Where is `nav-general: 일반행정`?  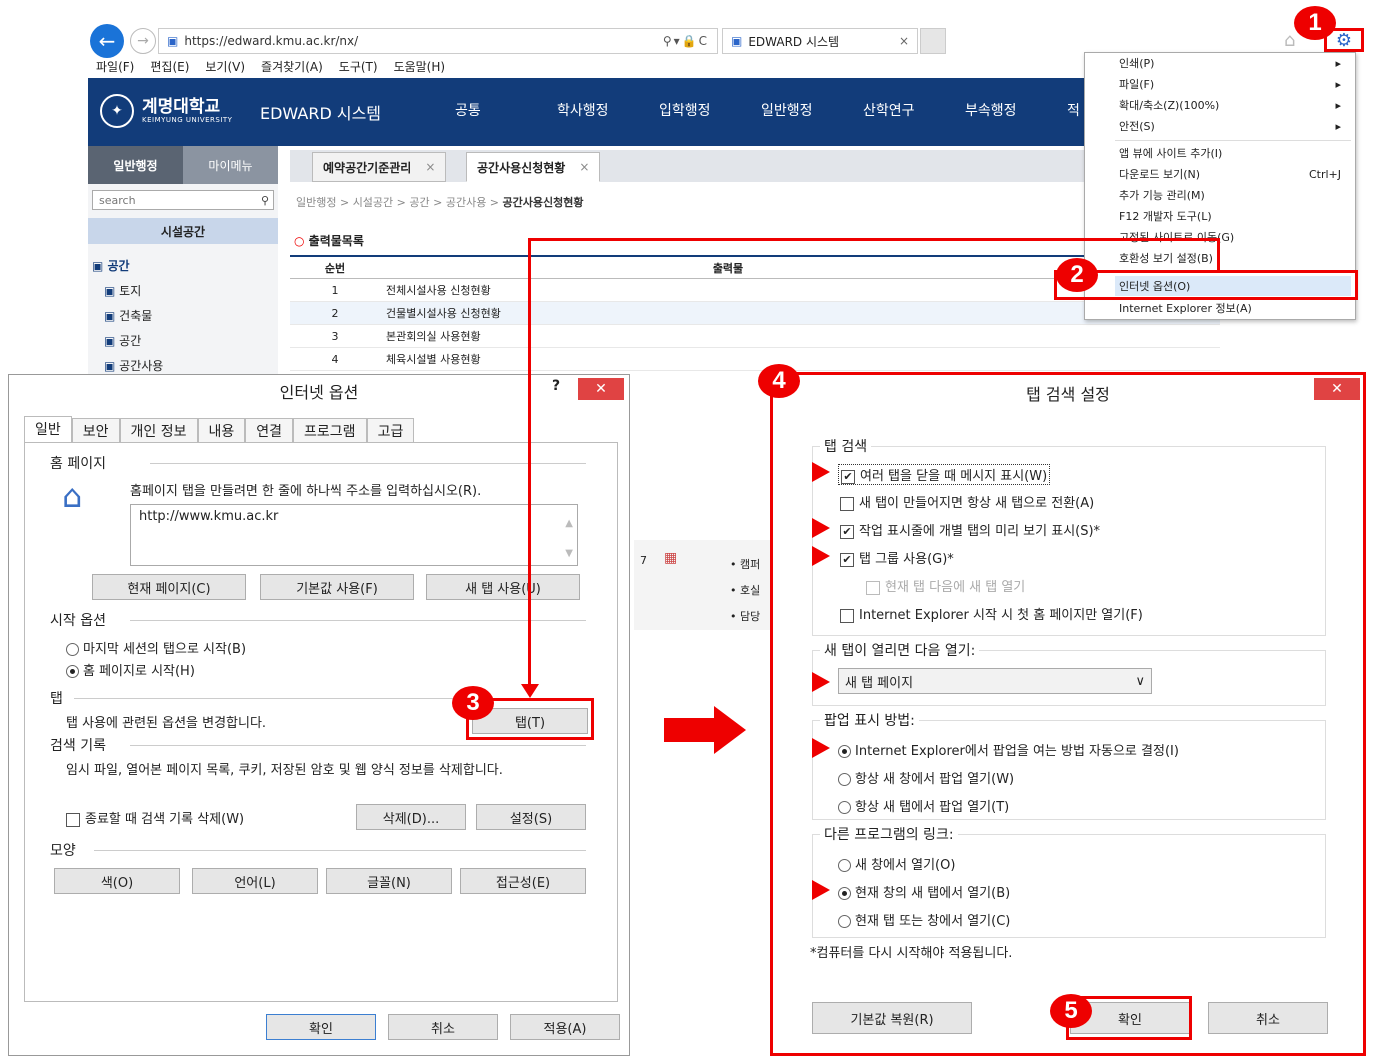 nav-general: 일반행정 is located at coordinates (812, 110).